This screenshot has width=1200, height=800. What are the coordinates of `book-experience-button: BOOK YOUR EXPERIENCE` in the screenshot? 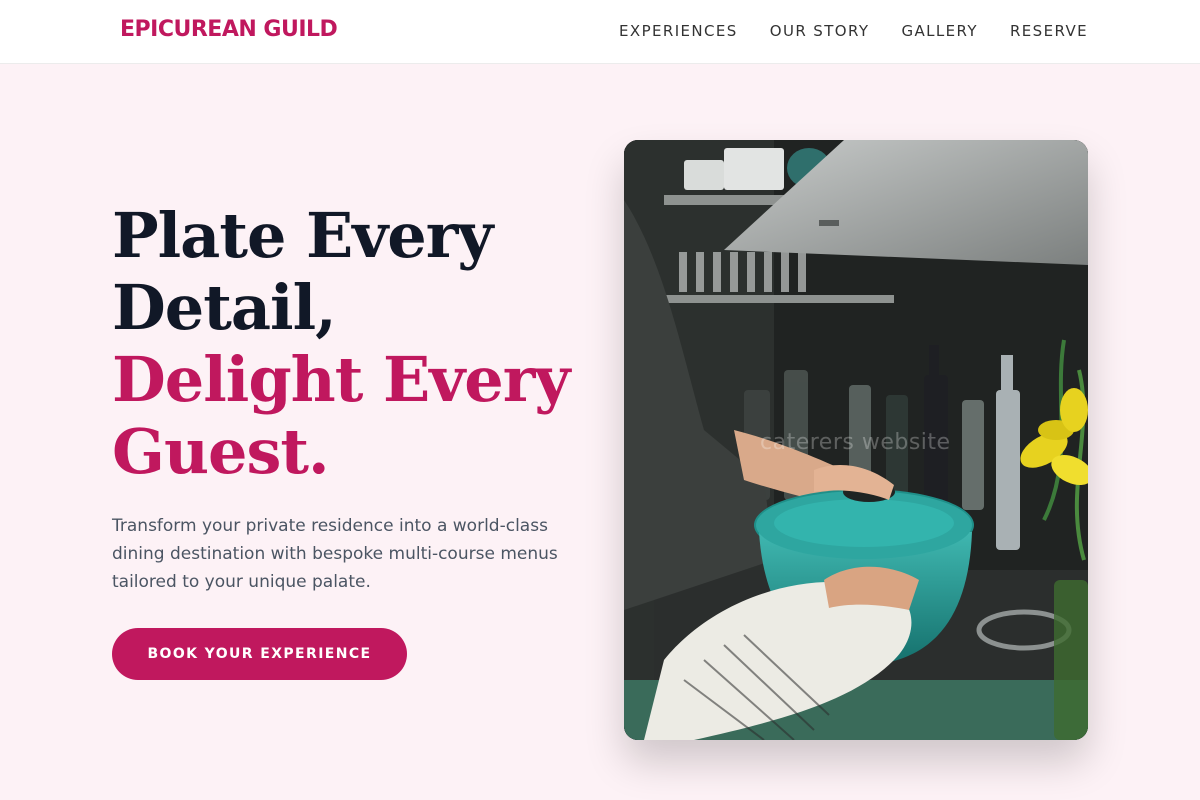 It's located at (259, 654).